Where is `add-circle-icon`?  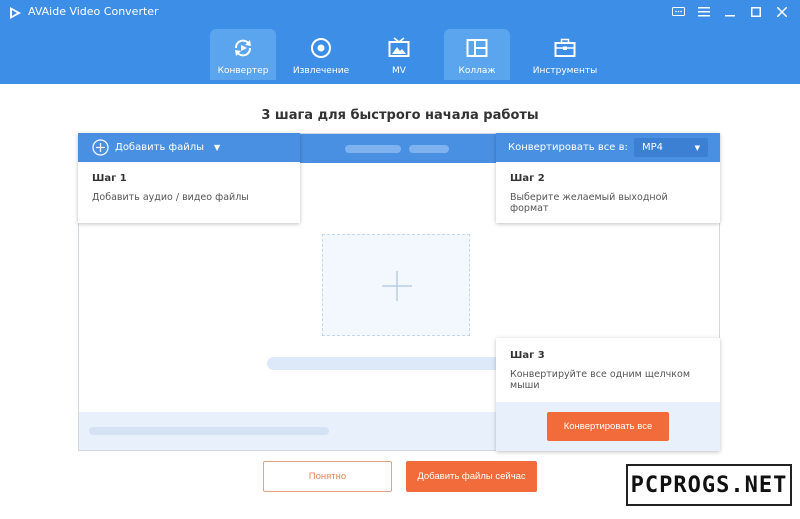 add-circle-icon is located at coordinates (100, 147).